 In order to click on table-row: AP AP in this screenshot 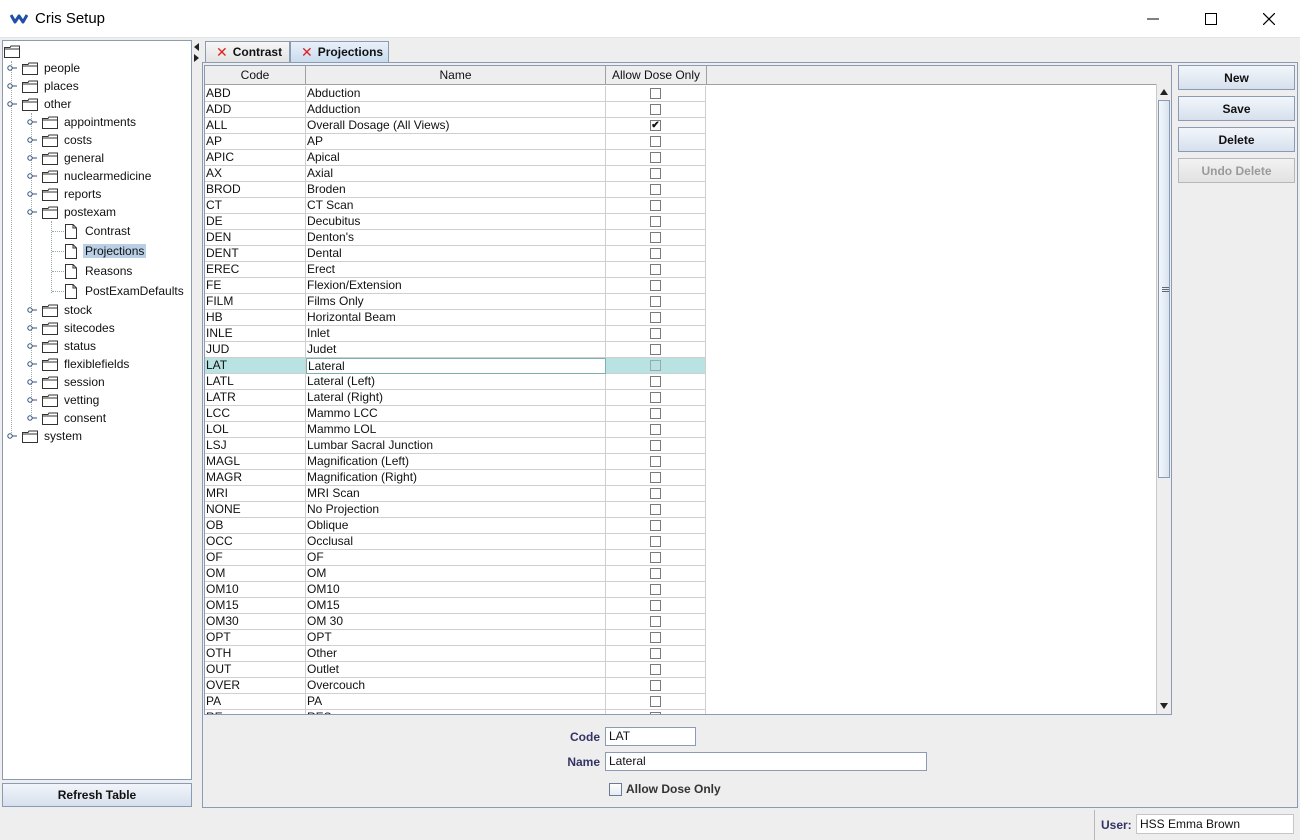, I will do `click(455, 142)`.